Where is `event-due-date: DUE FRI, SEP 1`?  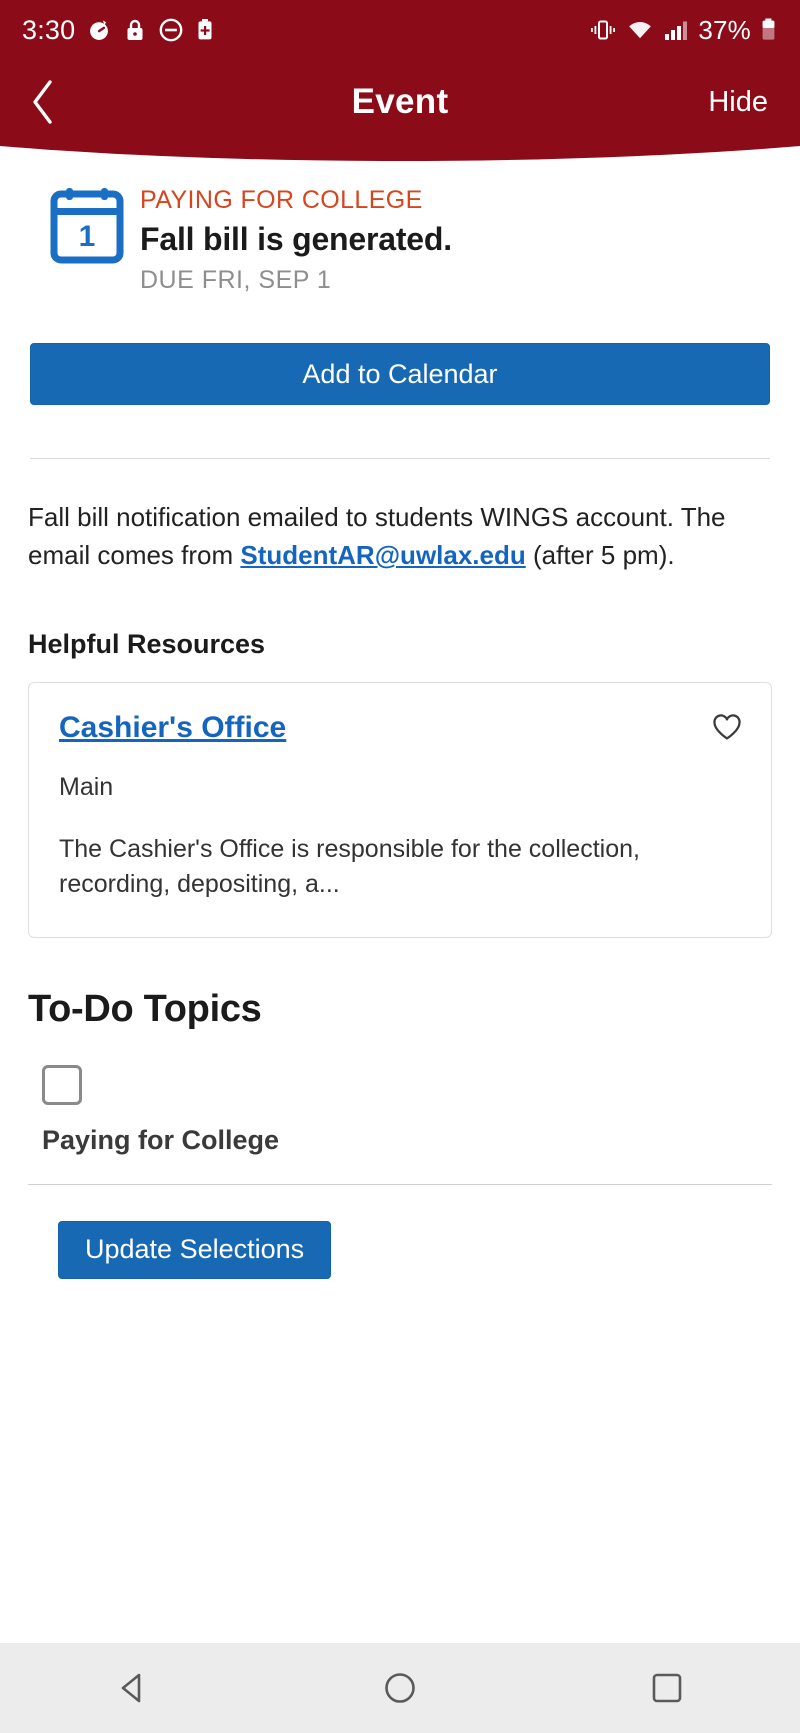 event-due-date: DUE FRI, SEP 1 is located at coordinates (236, 280).